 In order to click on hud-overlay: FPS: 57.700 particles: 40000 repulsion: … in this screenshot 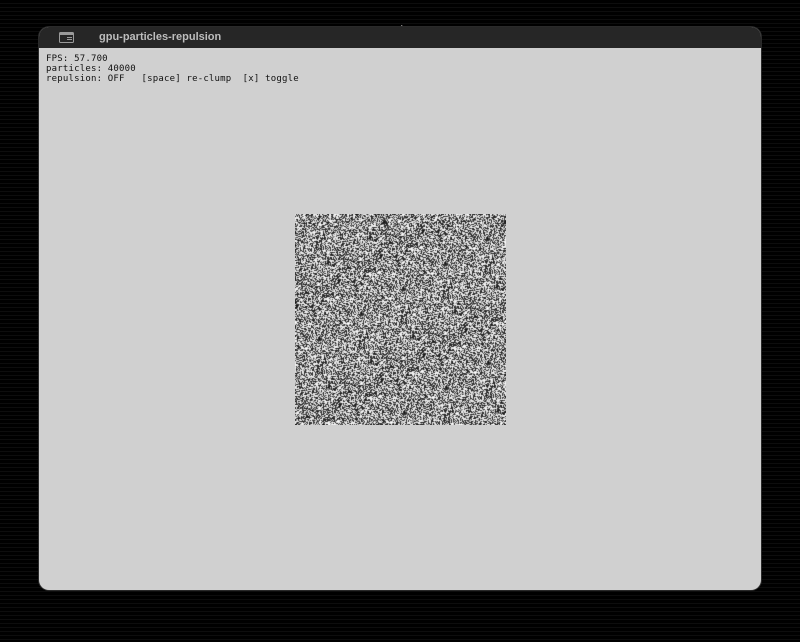, I will do `click(172, 69)`.